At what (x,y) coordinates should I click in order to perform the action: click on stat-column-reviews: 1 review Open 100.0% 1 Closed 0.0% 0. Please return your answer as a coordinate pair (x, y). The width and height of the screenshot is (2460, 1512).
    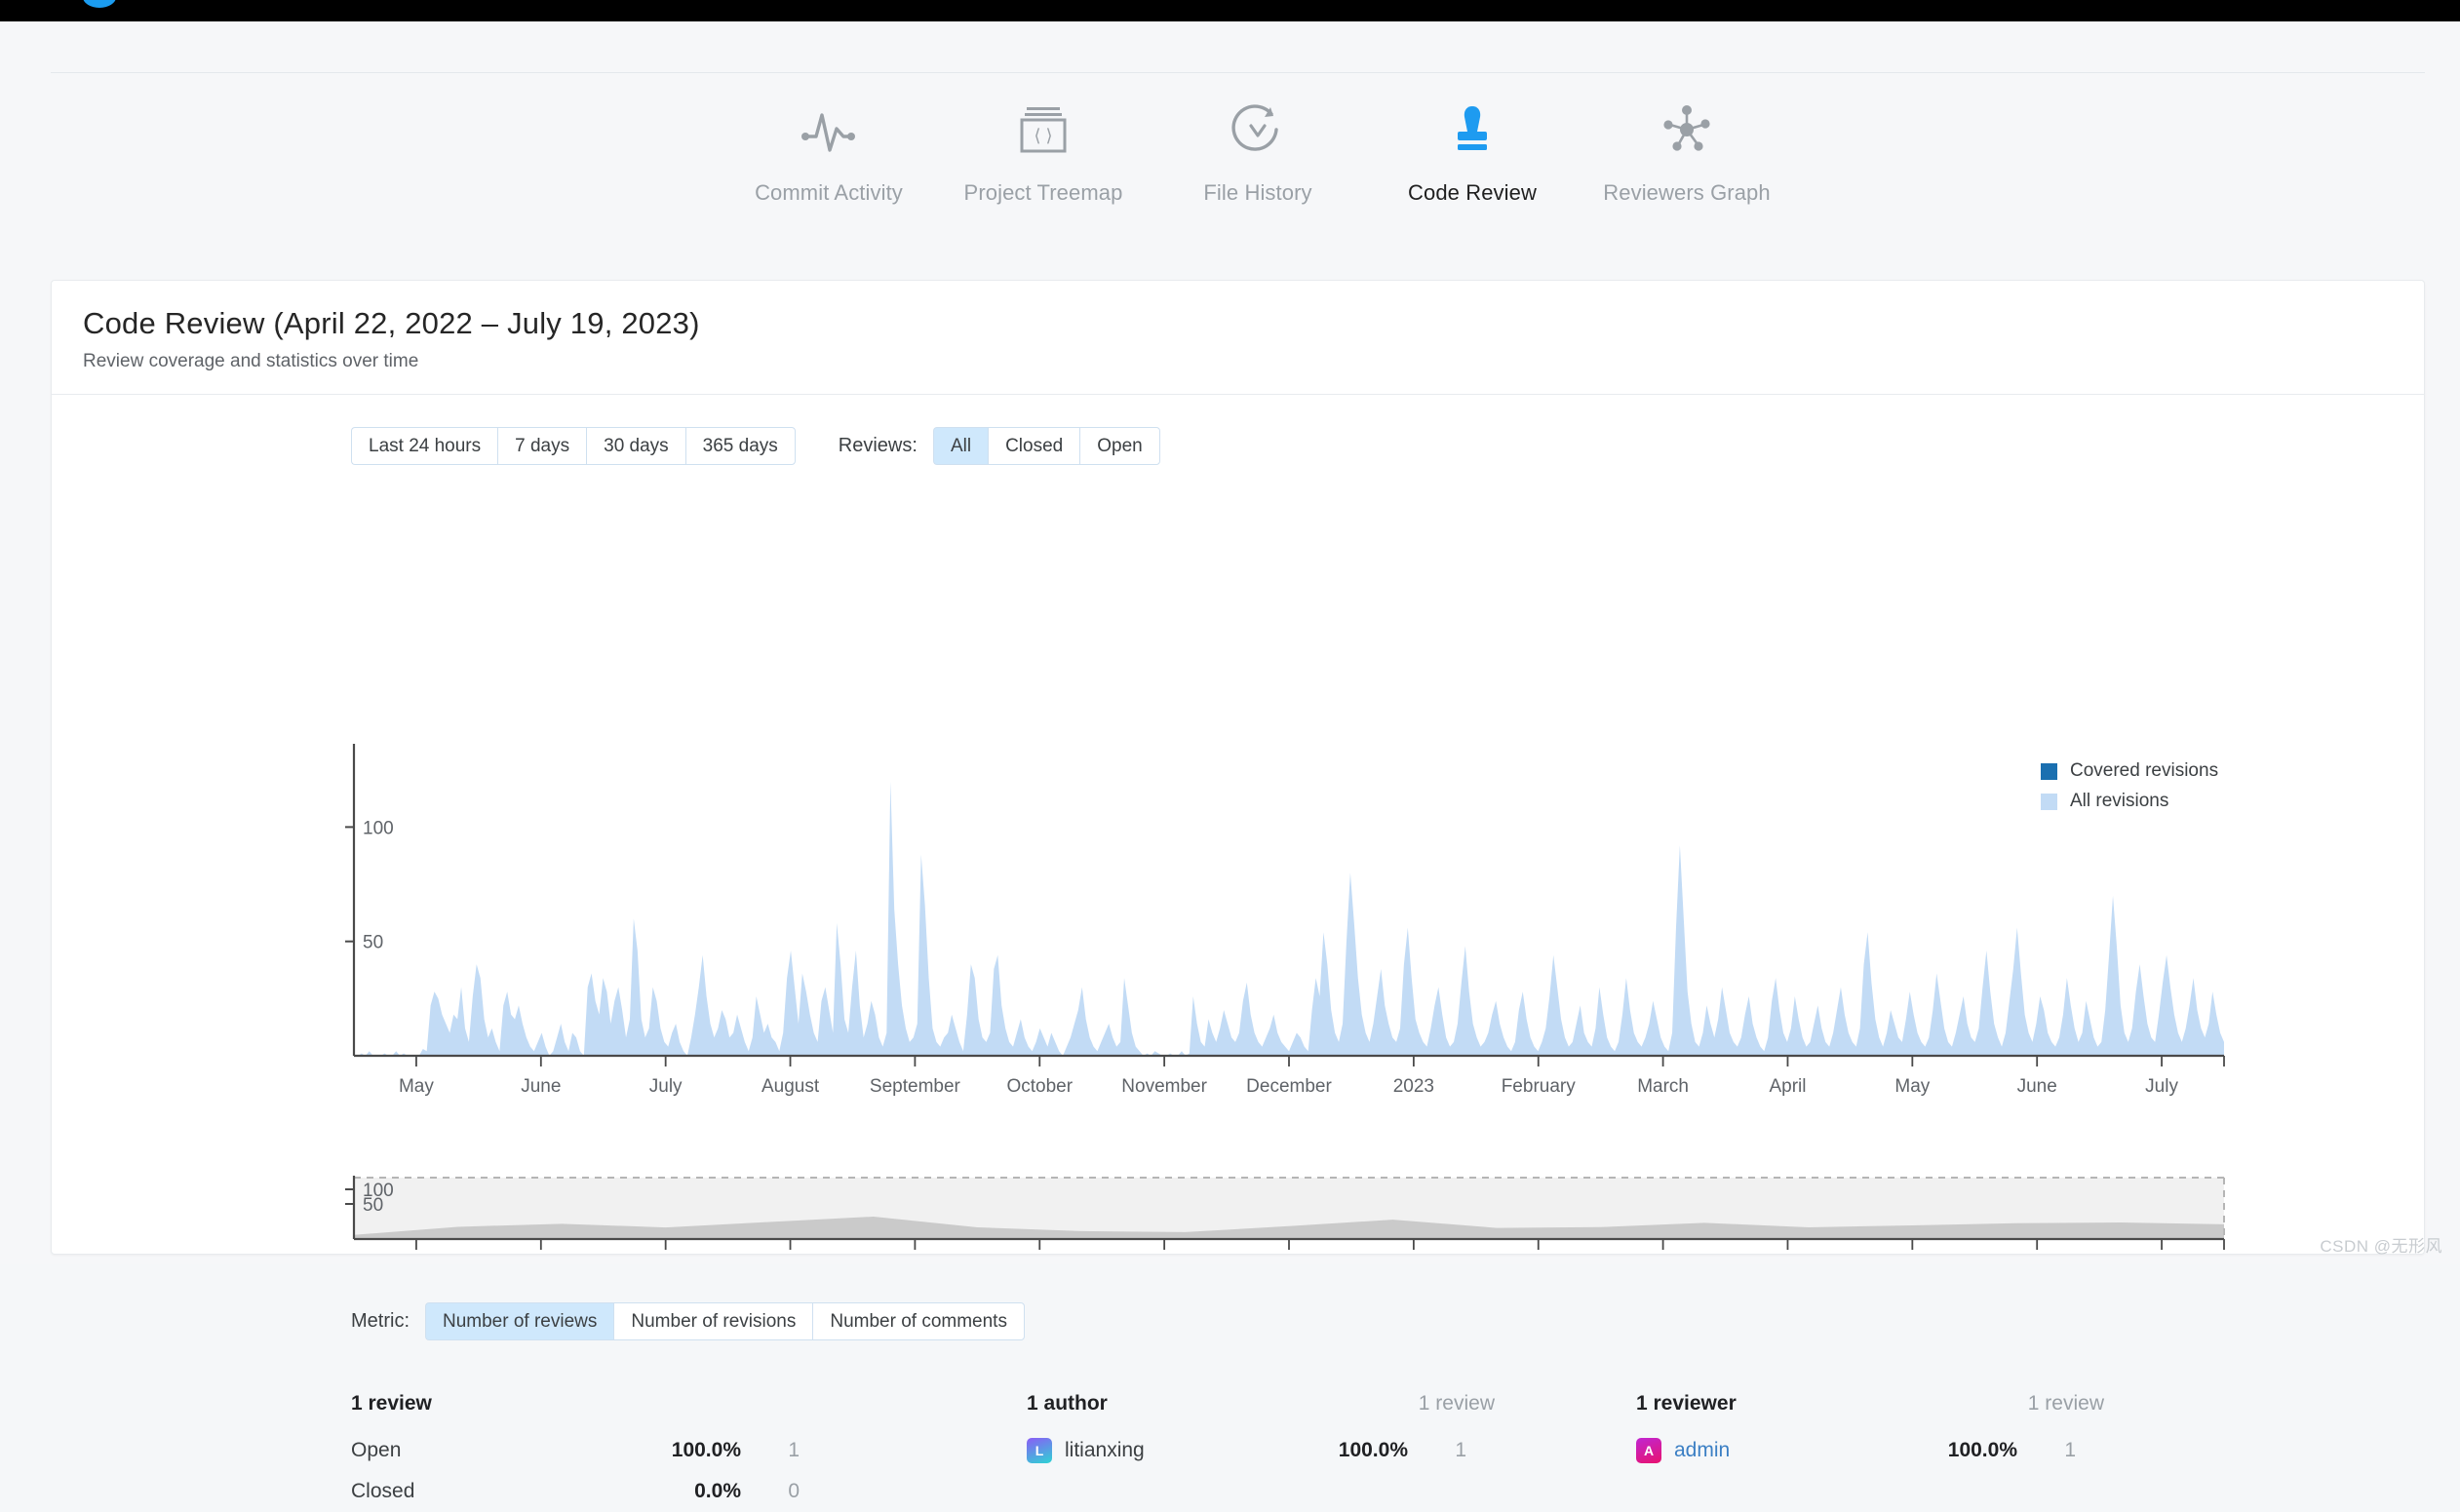
    Looking at the image, I should click on (580, 1452).